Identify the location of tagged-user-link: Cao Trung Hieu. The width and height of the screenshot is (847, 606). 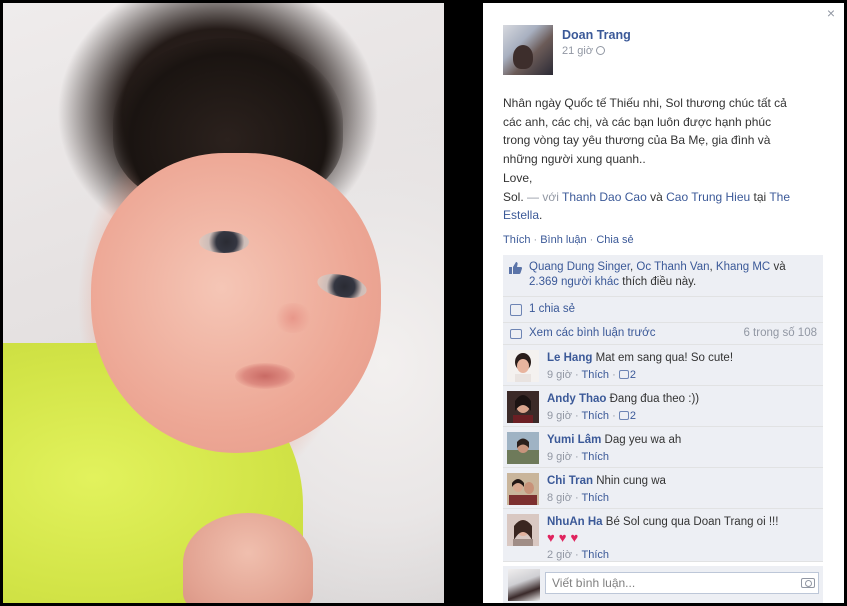
(708, 197).